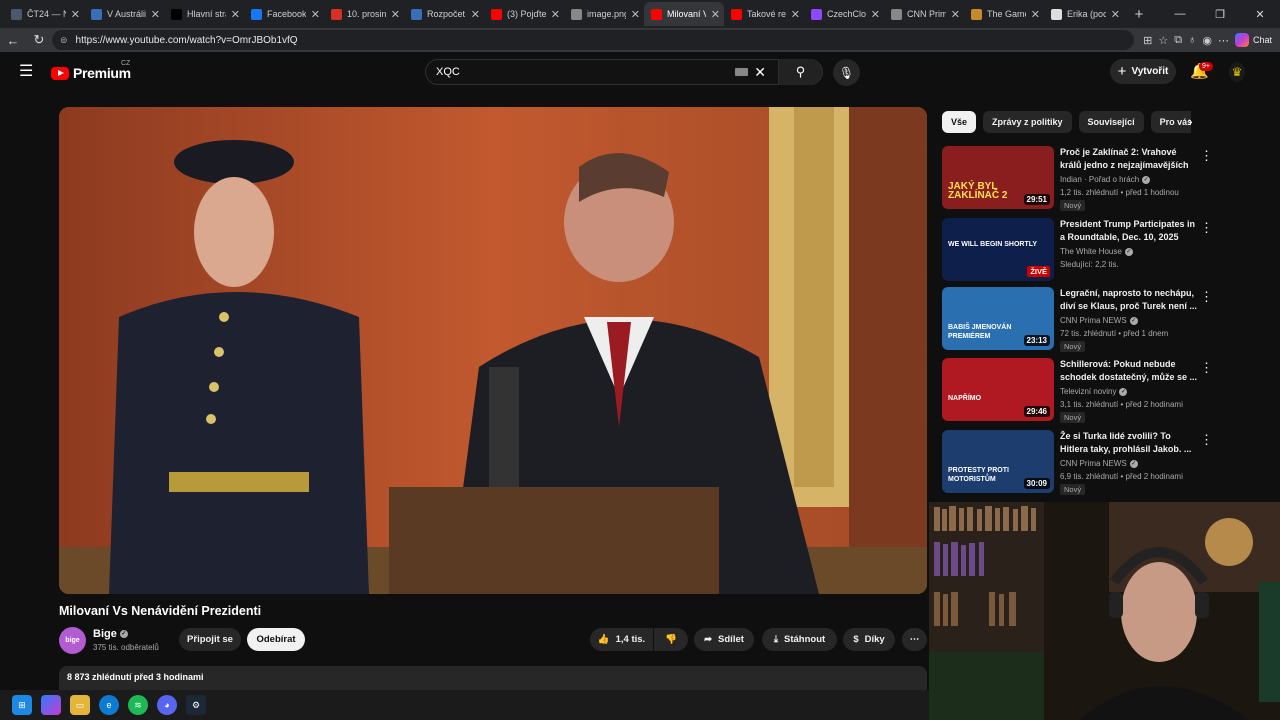  Describe the element at coordinates (284, 14) in the screenshot. I see `browser-tab: Facebook ✕` at that location.